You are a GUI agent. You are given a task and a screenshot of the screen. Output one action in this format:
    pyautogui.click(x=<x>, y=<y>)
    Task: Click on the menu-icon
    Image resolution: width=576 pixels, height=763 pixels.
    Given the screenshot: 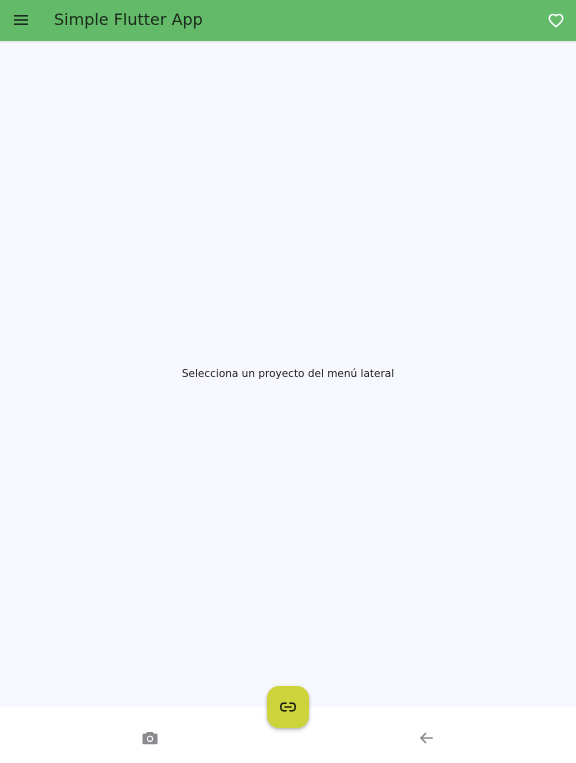 What is the action you would take?
    pyautogui.click(x=21, y=20)
    